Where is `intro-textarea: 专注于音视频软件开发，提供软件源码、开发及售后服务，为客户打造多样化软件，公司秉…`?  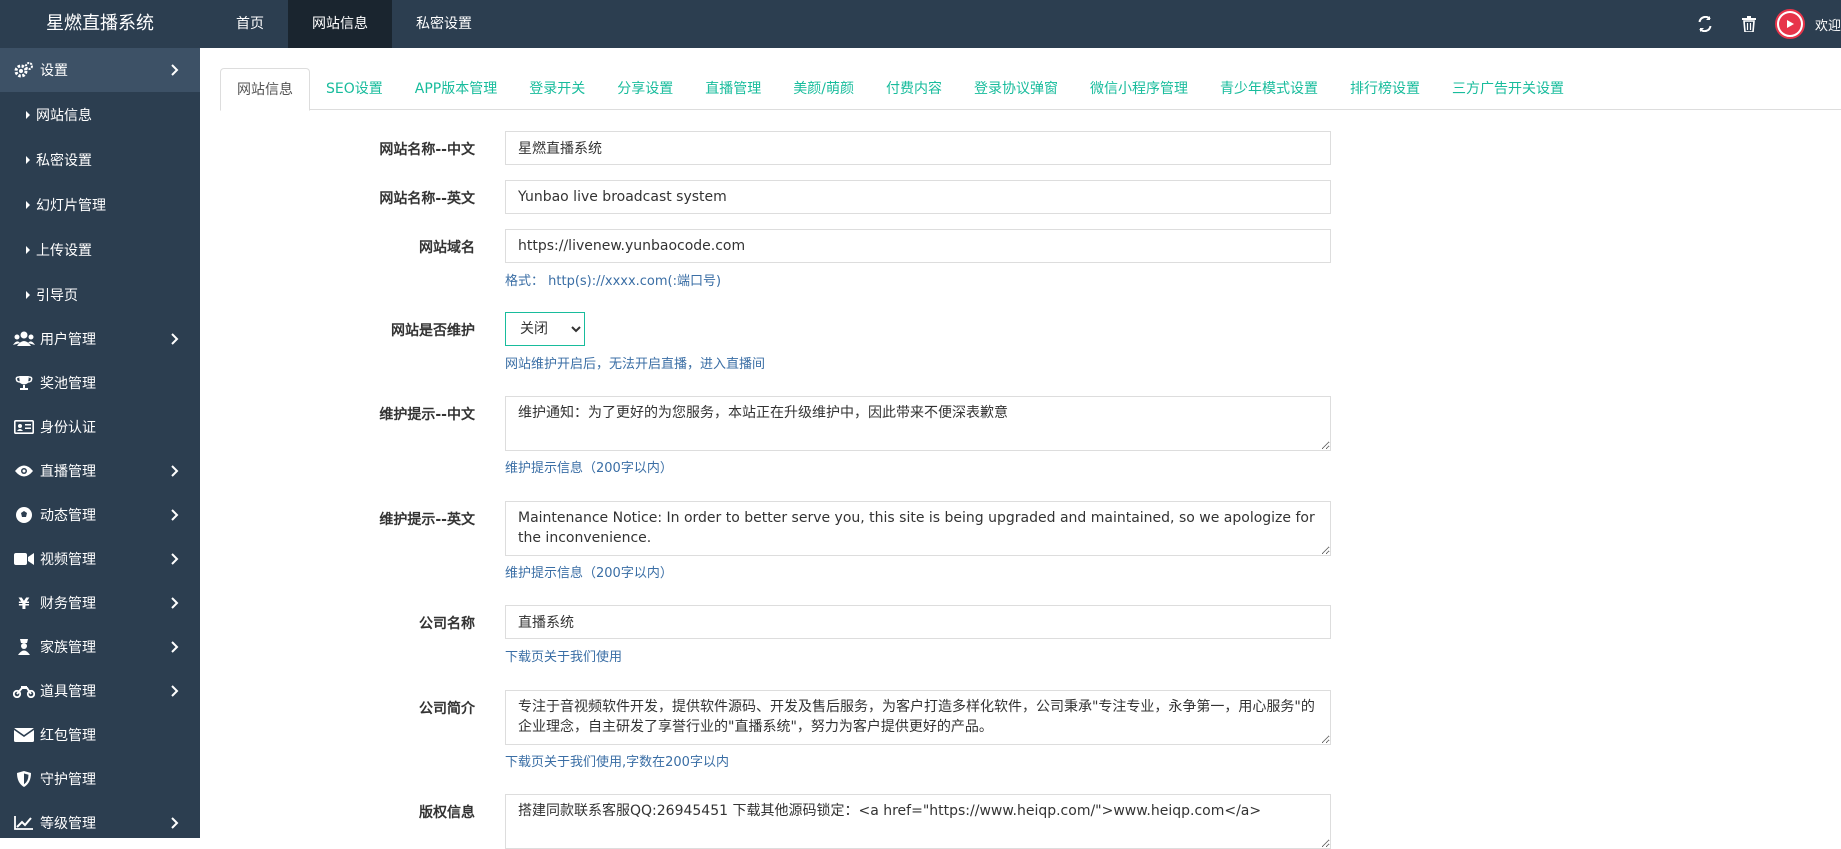 intro-textarea: 专注于音视频软件开发，提供软件源码、开发及售后服务，为客户打造多样化软件，公司秉… is located at coordinates (918, 717).